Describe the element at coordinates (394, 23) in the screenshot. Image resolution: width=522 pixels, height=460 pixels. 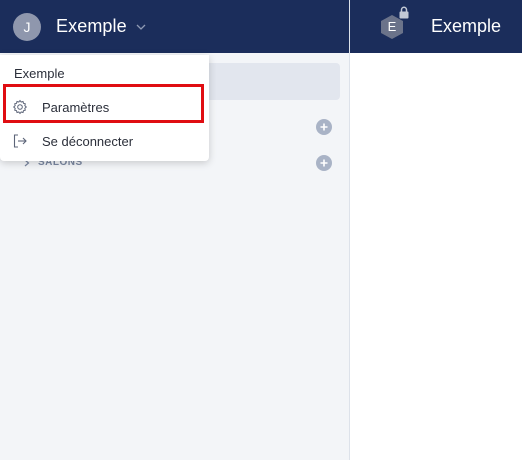
I see `channel-avatar: E` at that location.